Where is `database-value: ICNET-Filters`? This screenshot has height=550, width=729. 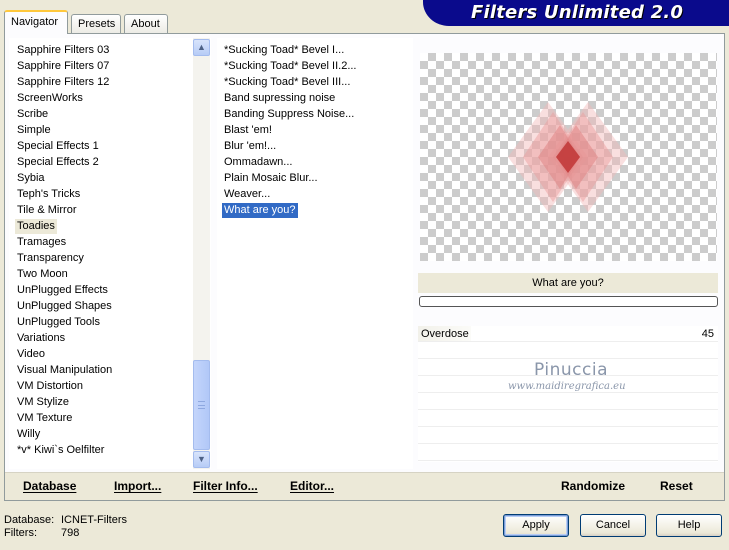
database-value: ICNET-Filters is located at coordinates (94, 520).